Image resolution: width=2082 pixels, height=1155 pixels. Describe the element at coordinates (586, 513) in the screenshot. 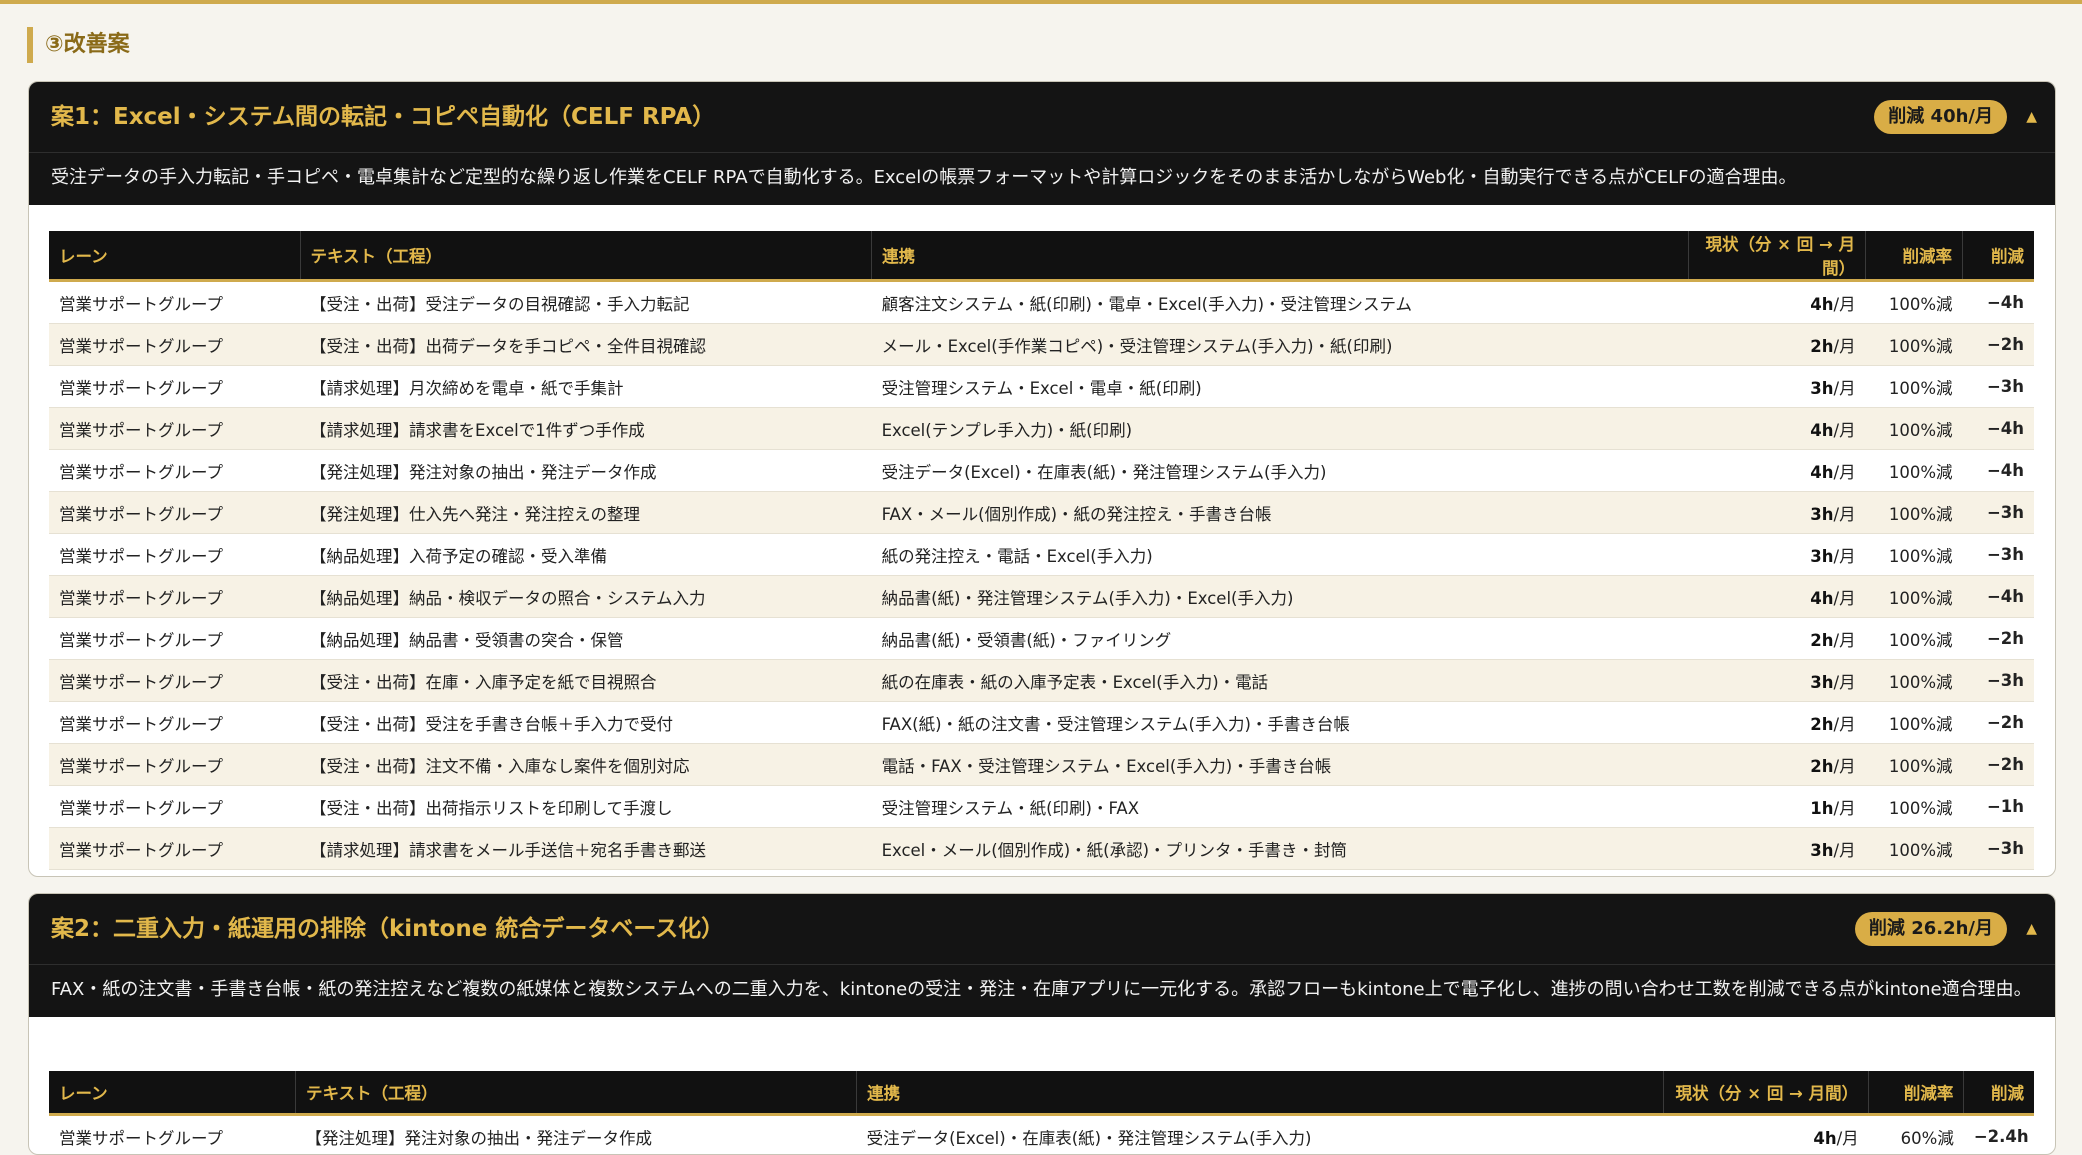

I see `cell-process: 【発注処理】仕入先へ発注・発注控えの整理` at that location.